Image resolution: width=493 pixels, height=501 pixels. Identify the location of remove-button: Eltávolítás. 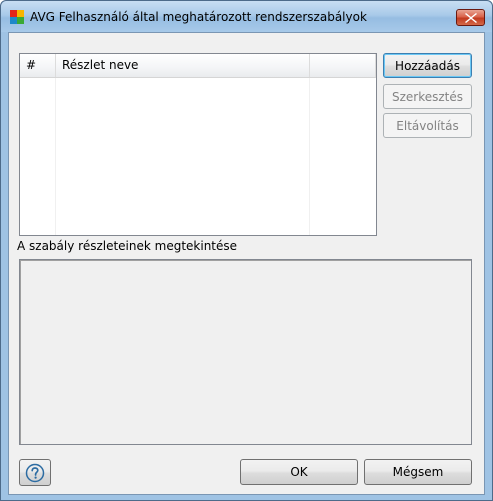
(427, 125).